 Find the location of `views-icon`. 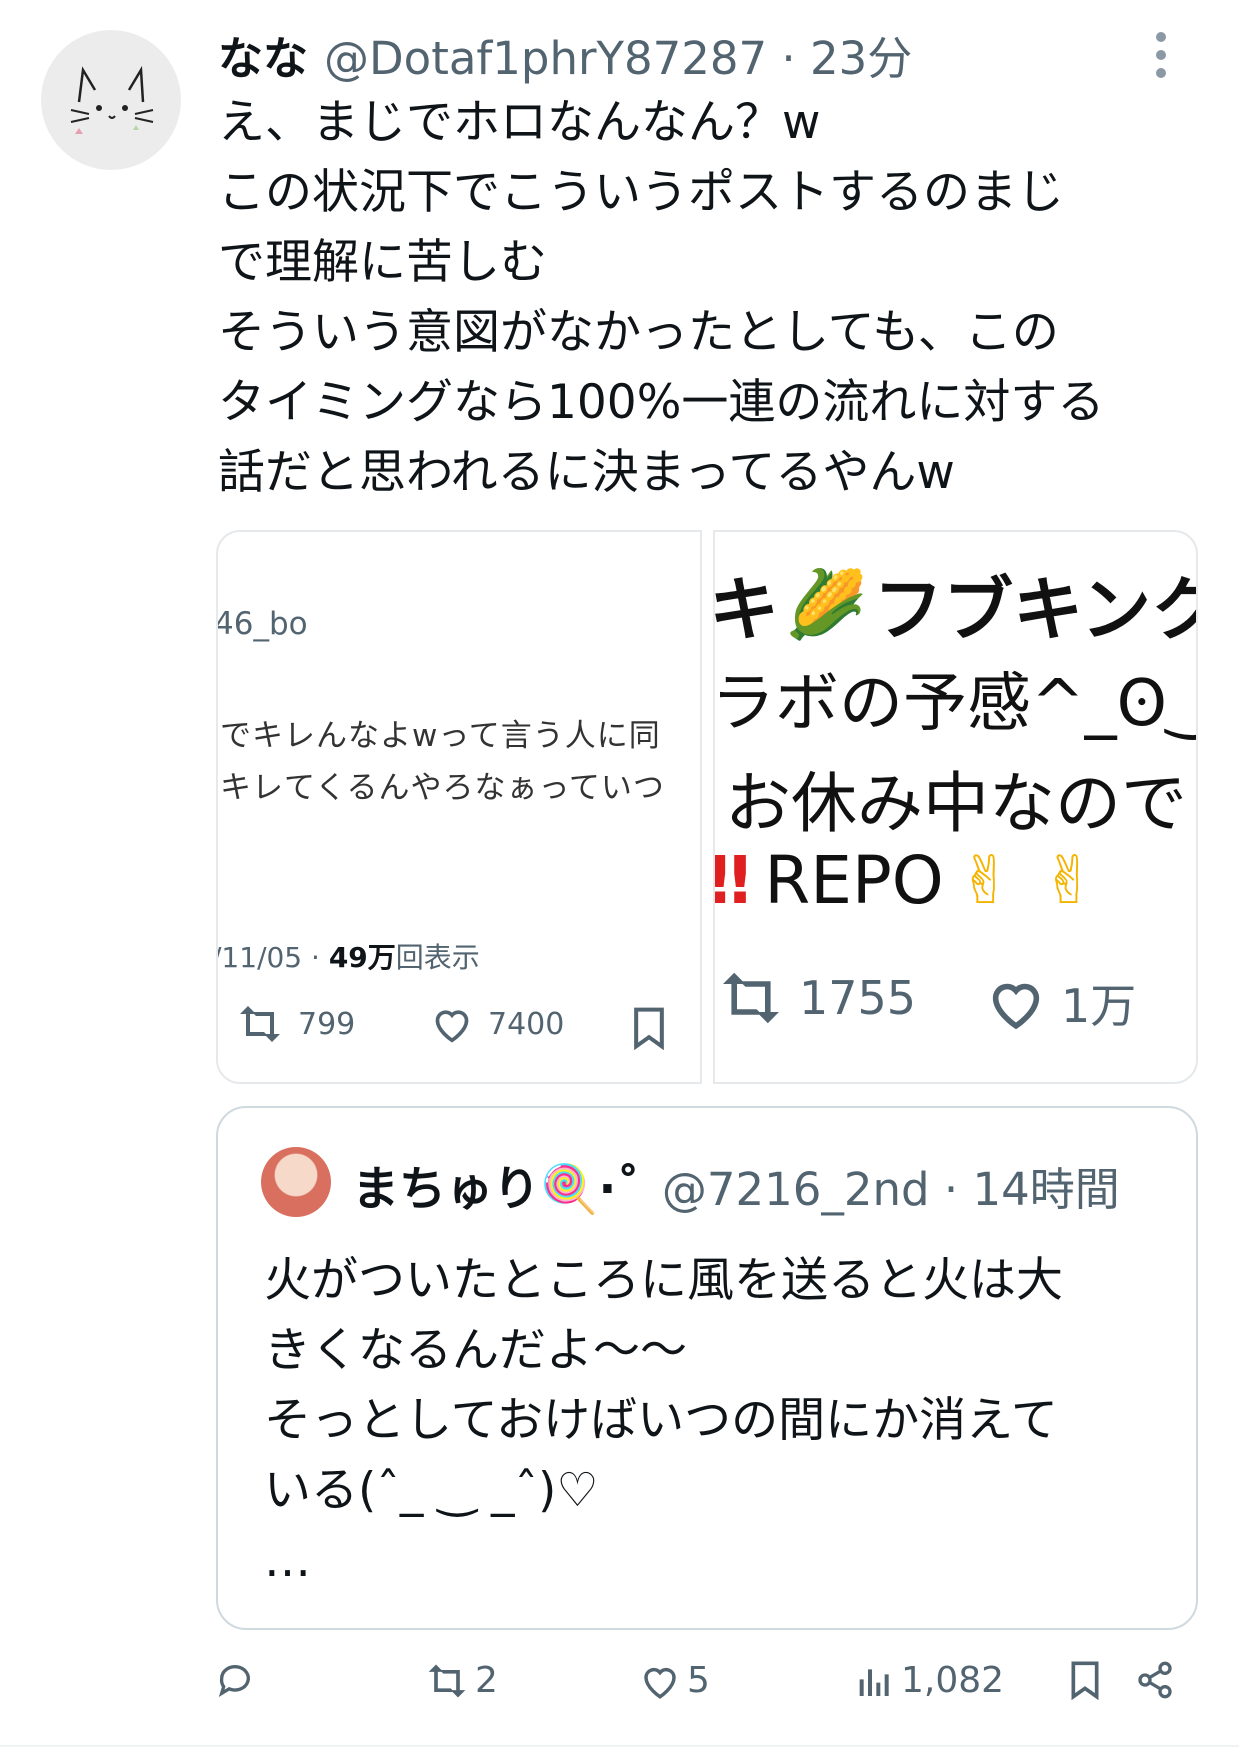

views-icon is located at coordinates (874, 1682).